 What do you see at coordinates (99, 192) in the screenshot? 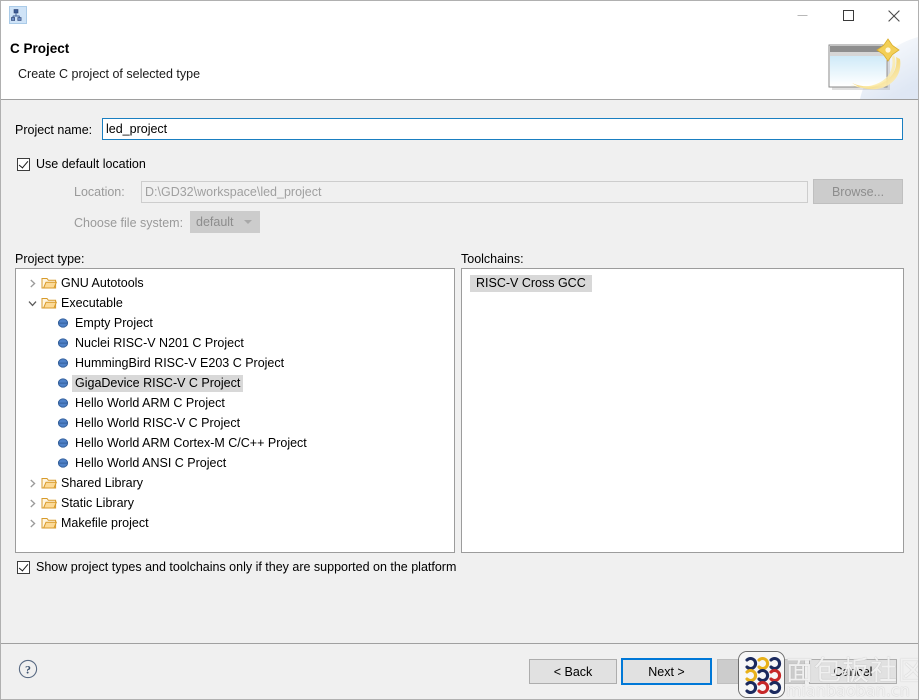
I see `location-label: Location:` at bounding box center [99, 192].